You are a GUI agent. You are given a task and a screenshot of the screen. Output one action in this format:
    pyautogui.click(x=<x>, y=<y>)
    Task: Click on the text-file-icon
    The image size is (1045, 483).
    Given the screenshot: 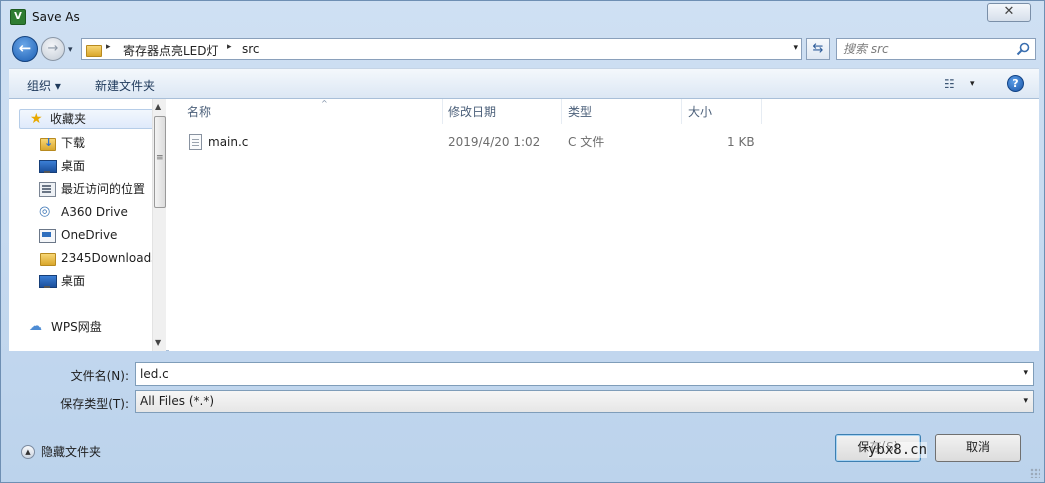 What is the action you would take?
    pyautogui.click(x=195, y=142)
    